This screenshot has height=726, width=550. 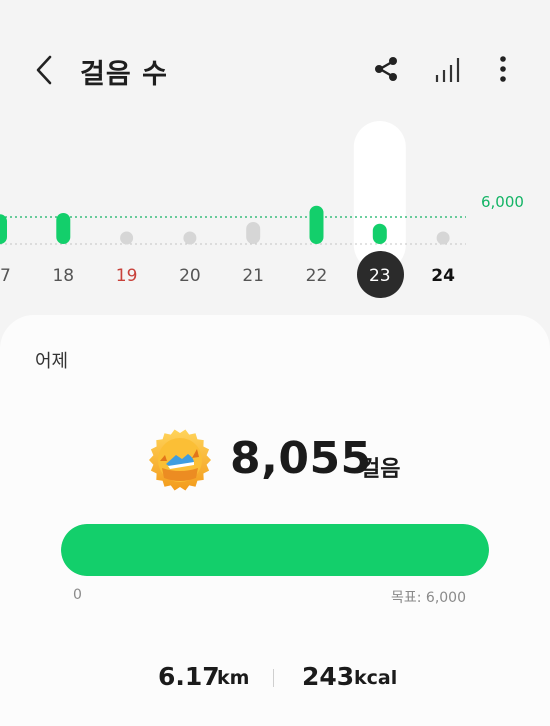 I want to click on distance-value: 6.17, so click(x=189, y=676).